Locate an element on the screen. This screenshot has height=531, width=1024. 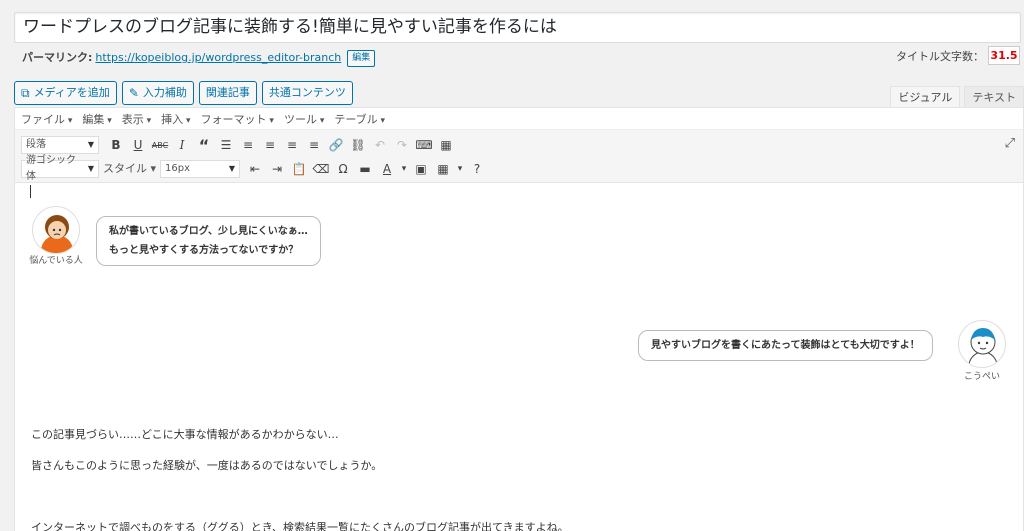
worried-person-avatar is located at coordinates (56, 230).